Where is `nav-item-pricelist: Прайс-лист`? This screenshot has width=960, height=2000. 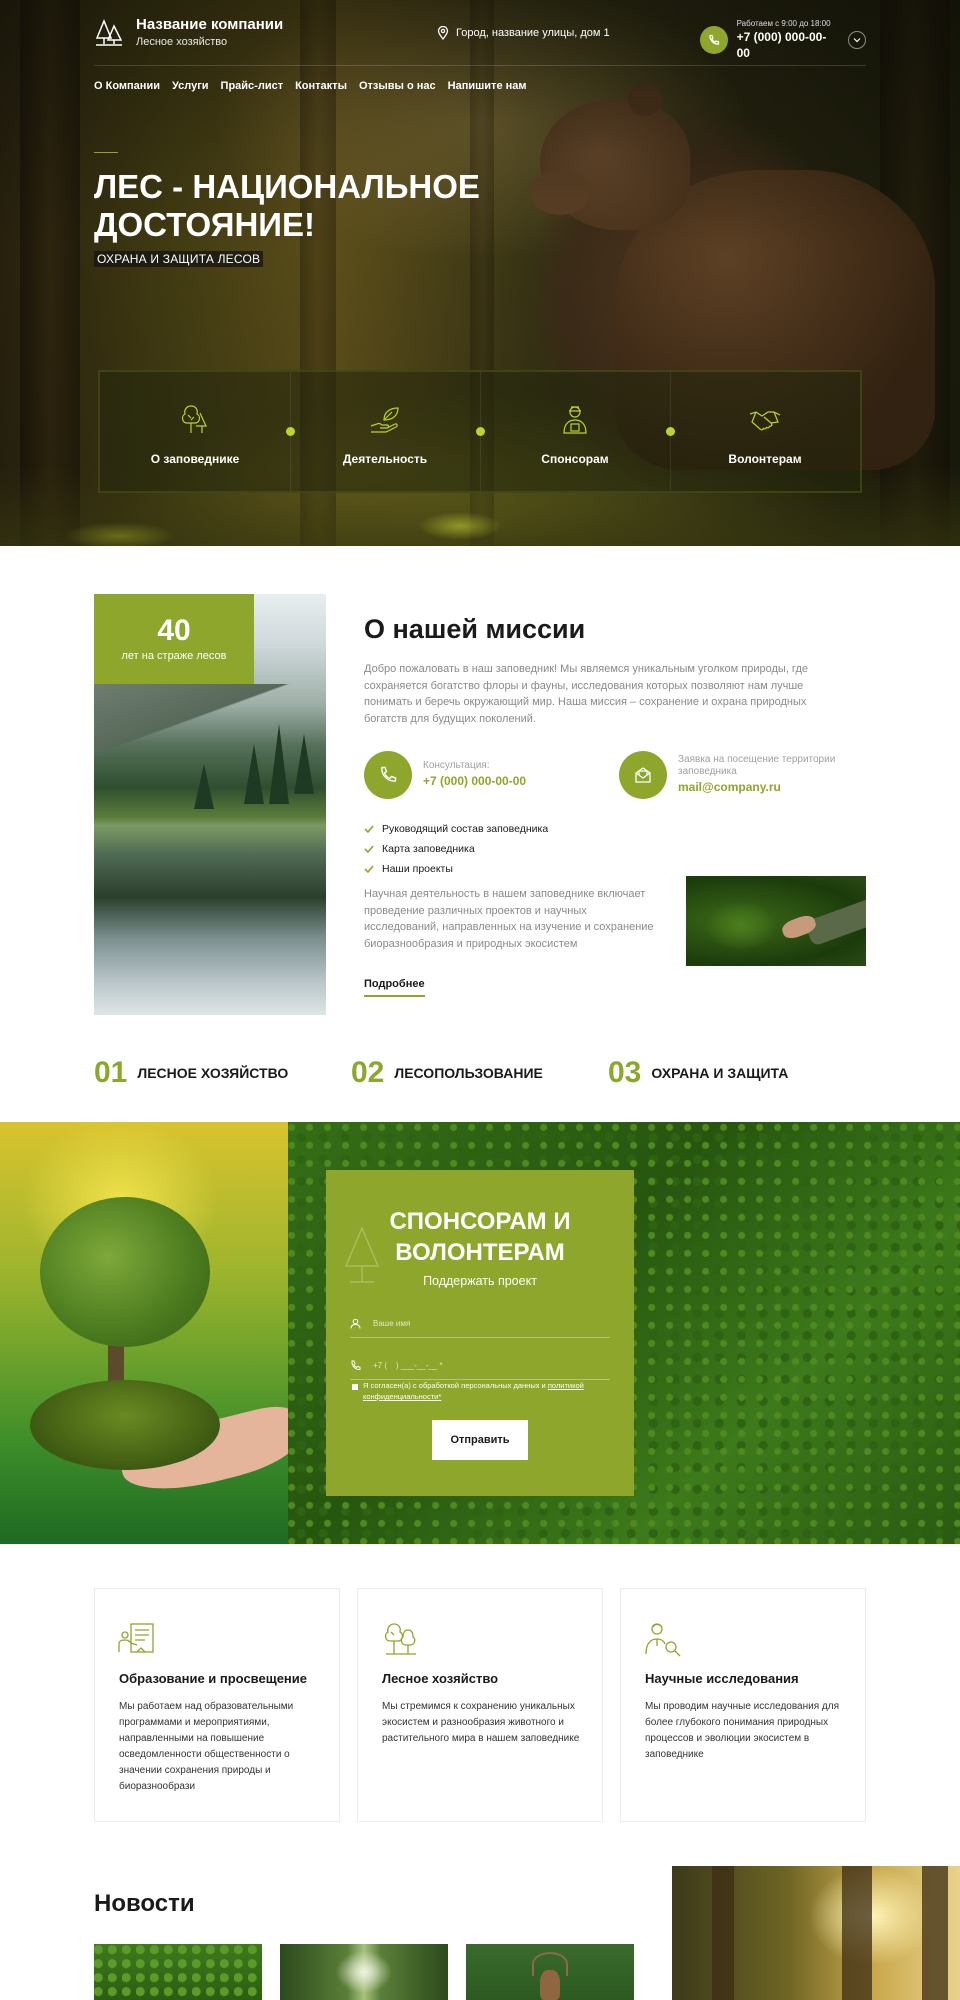 nav-item-pricelist: Прайс-лист is located at coordinates (252, 86).